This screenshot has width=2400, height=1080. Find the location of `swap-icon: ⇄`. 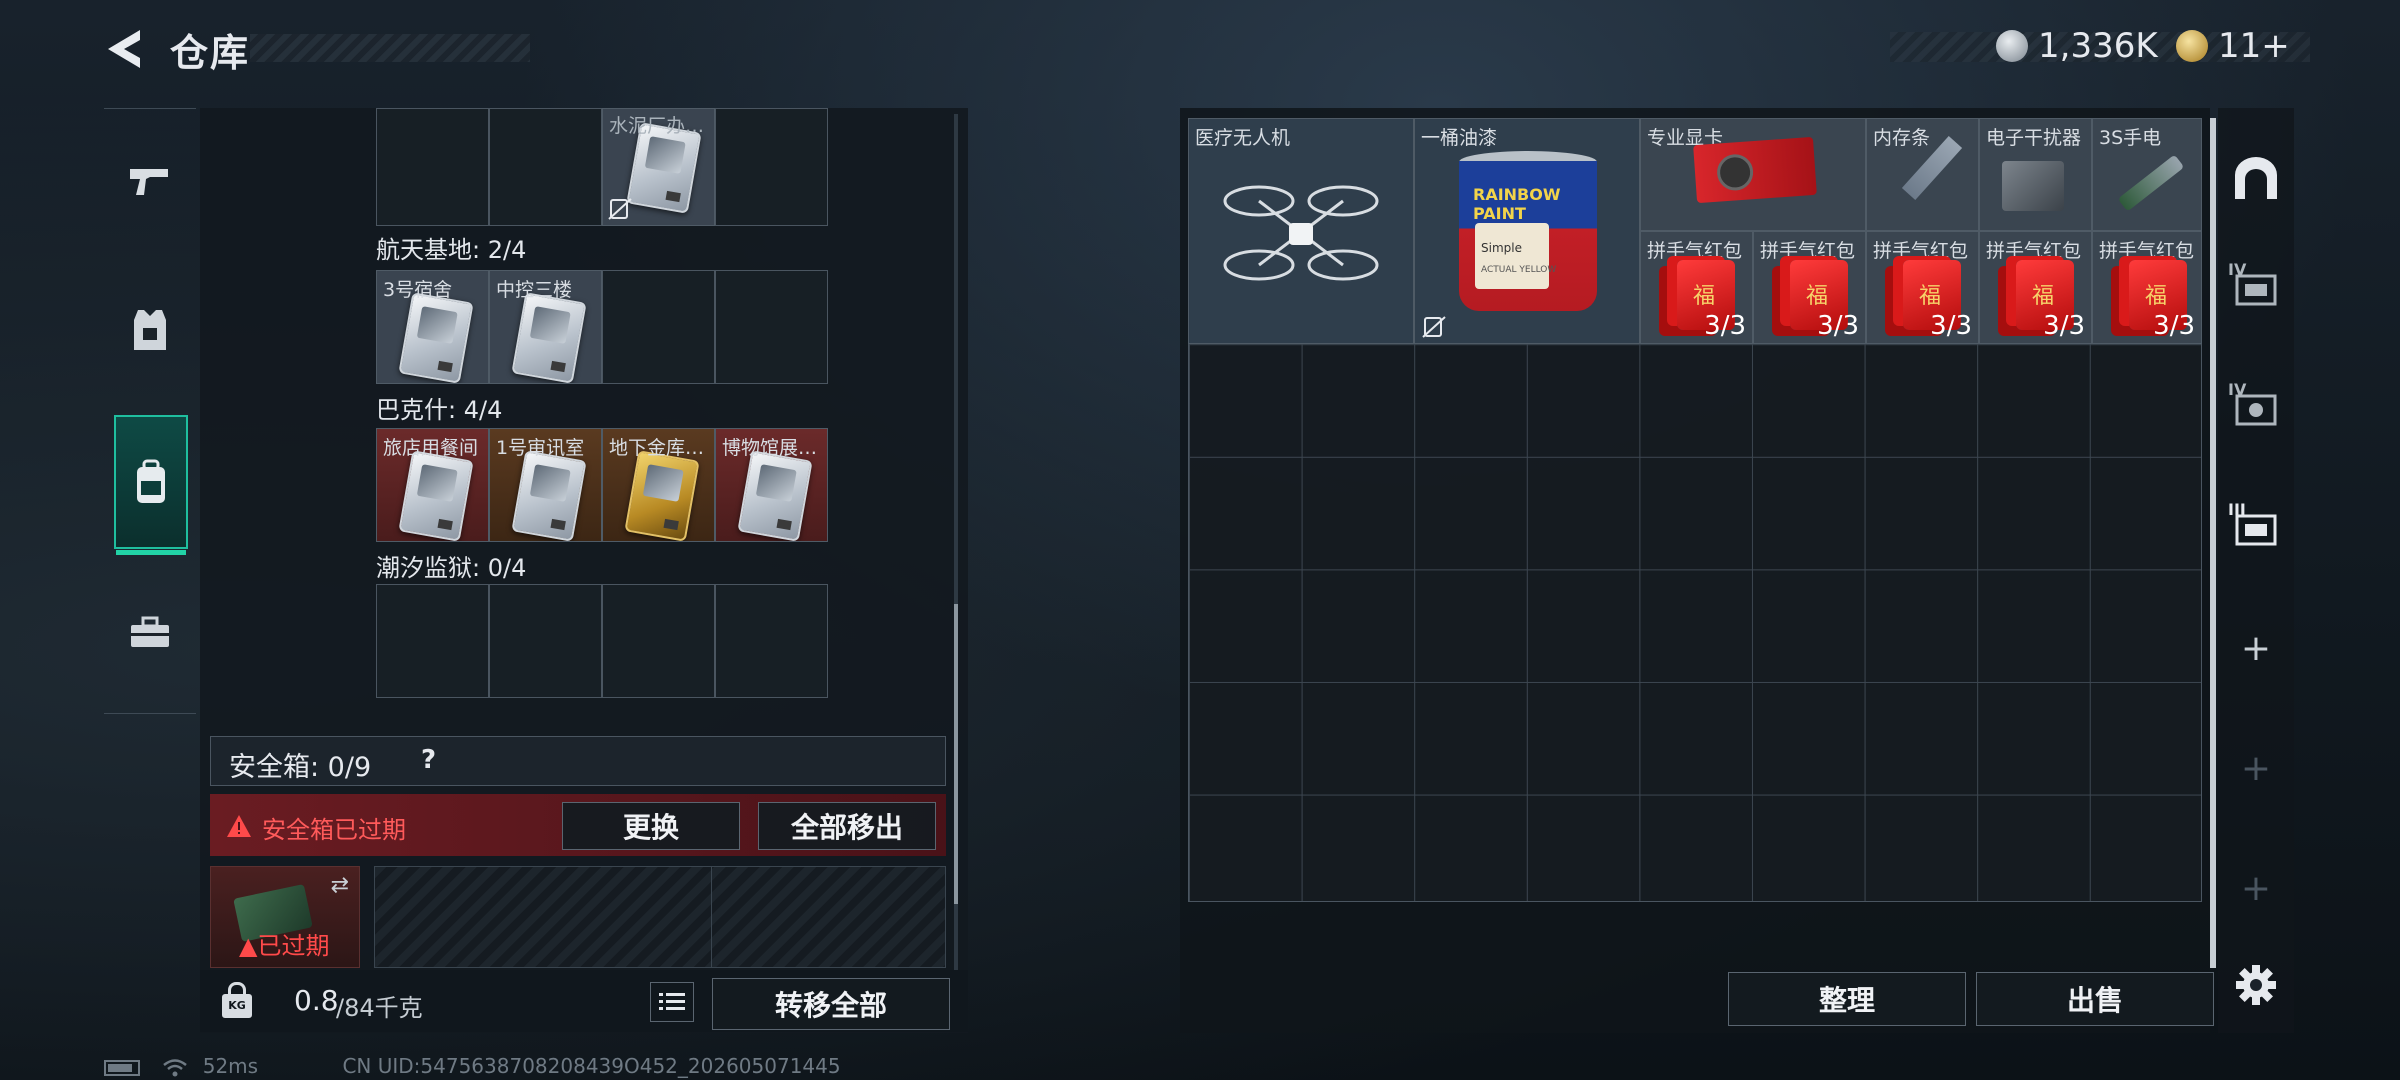

swap-icon: ⇄ is located at coordinates (339, 885).